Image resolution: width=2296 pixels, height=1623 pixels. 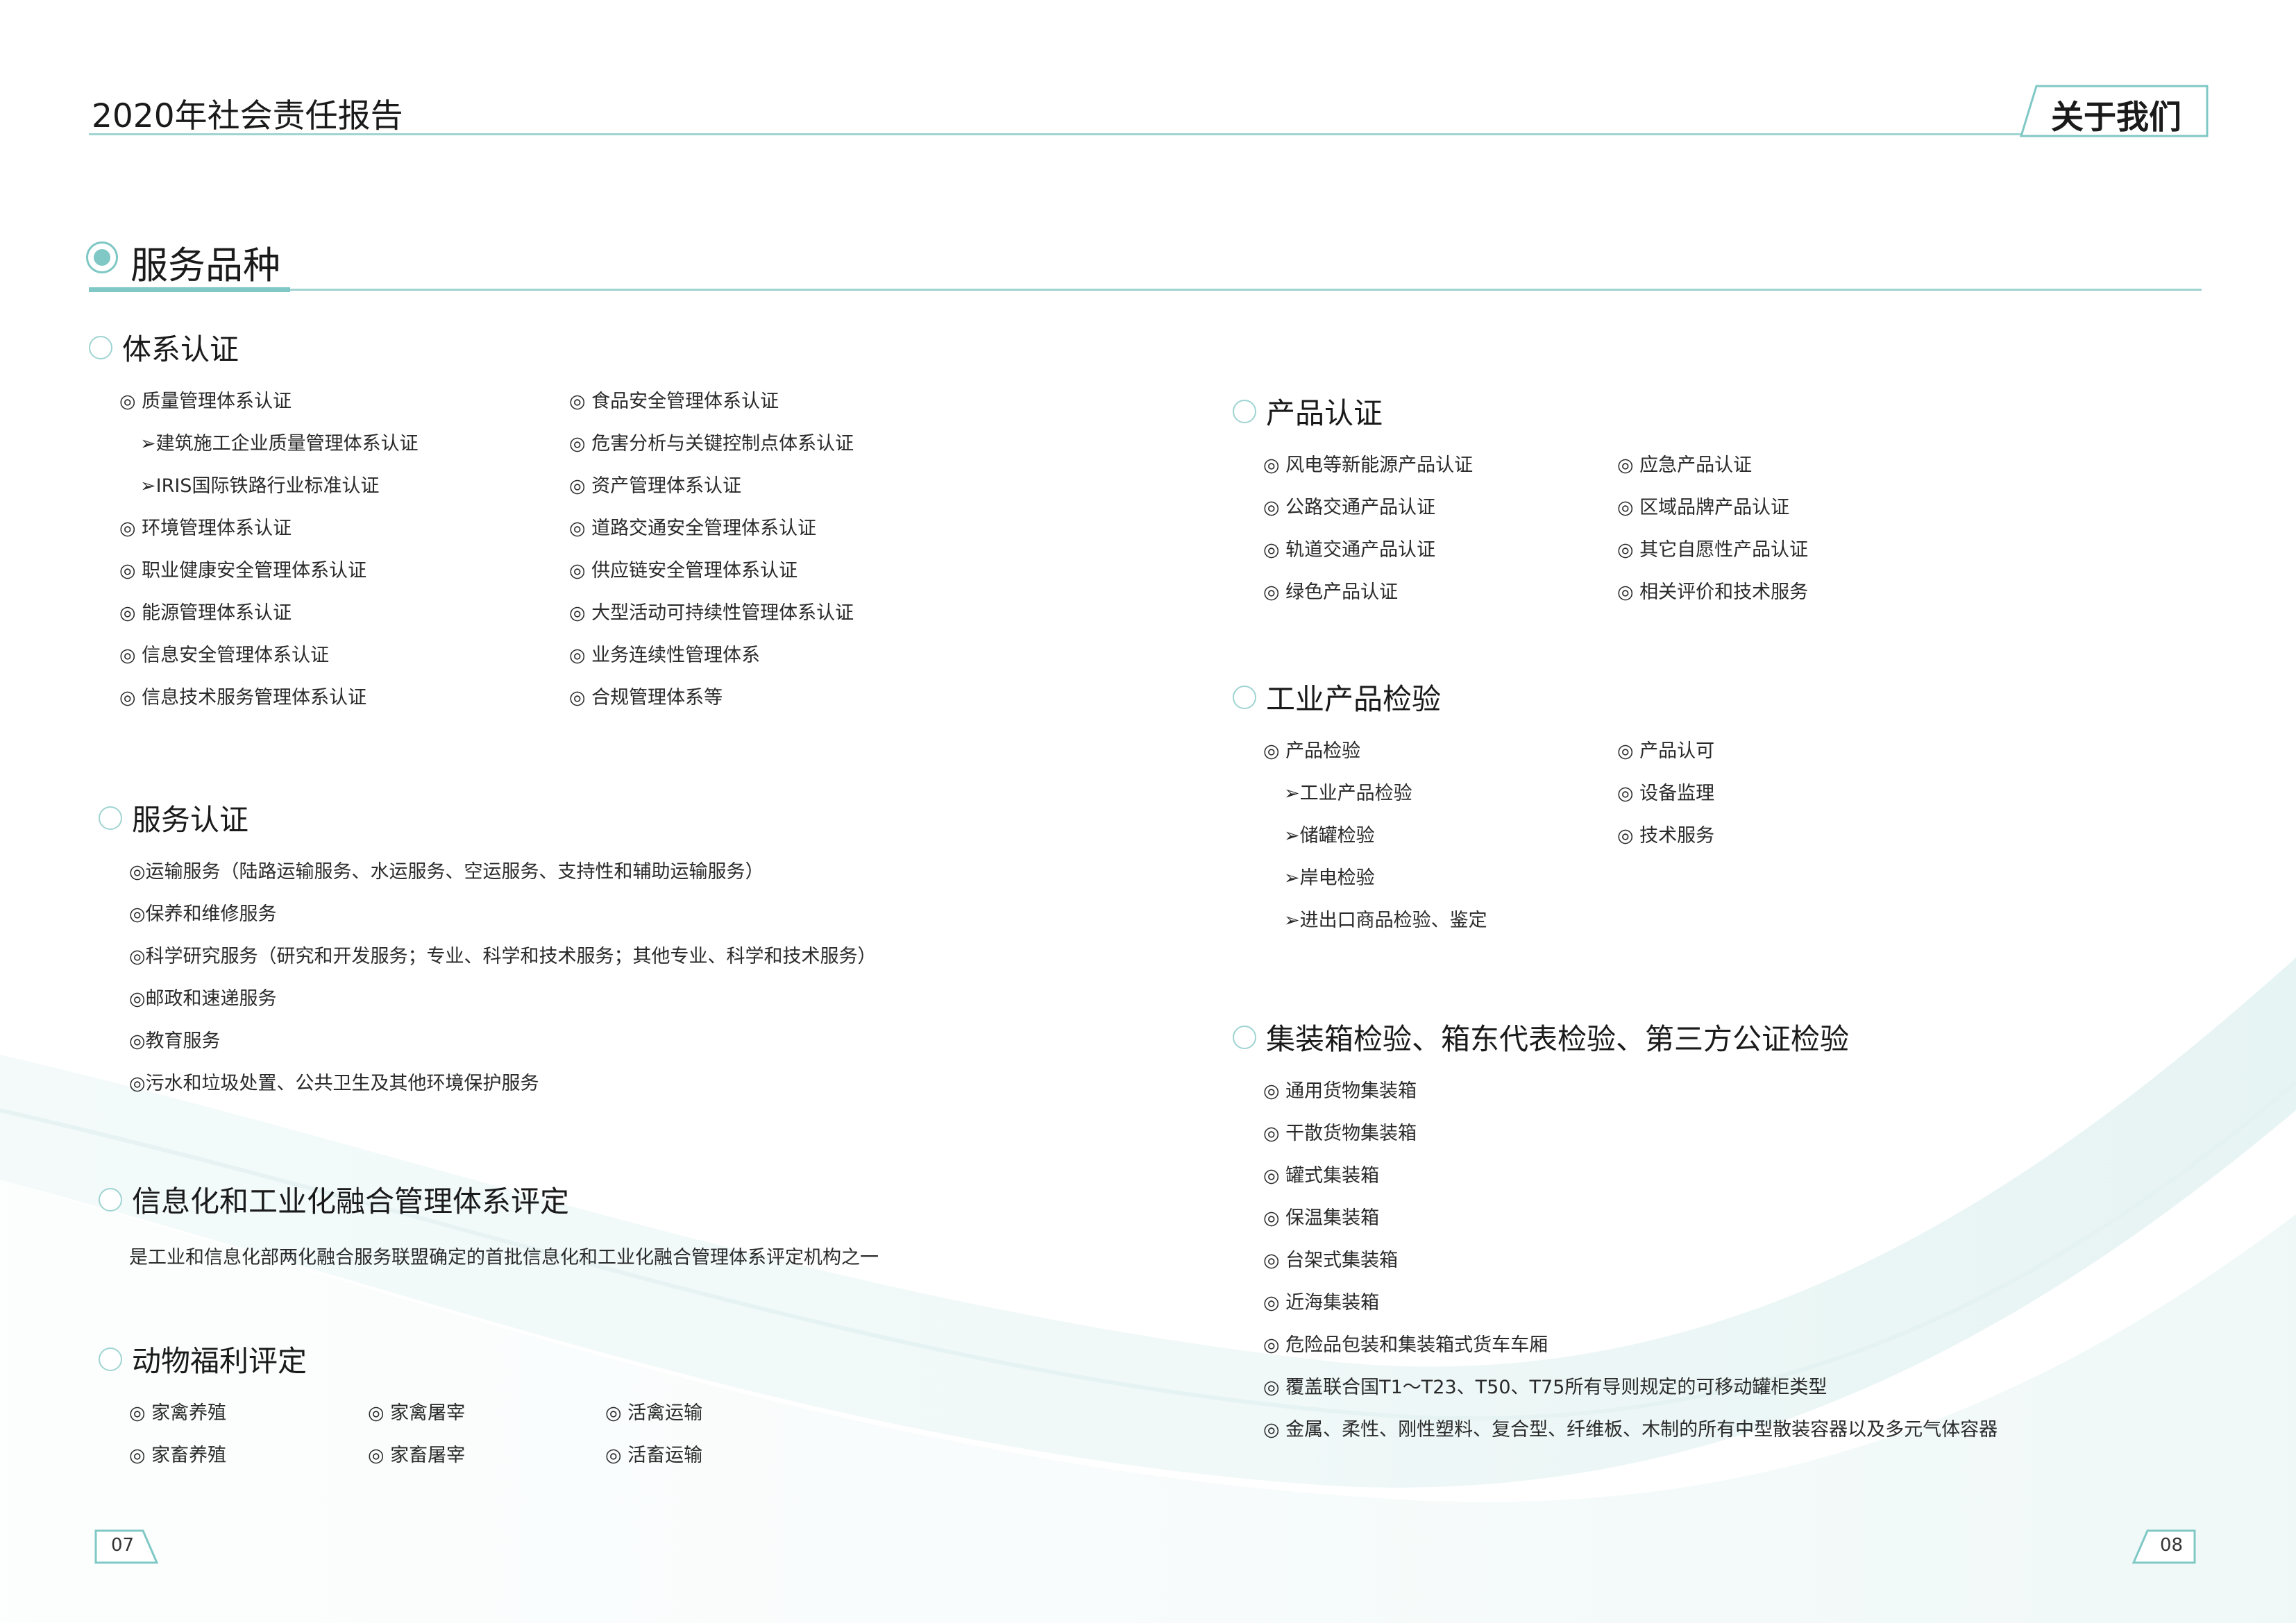 I want to click on list-item: ◎ 区域品牌产品认证, so click(x=1703, y=507).